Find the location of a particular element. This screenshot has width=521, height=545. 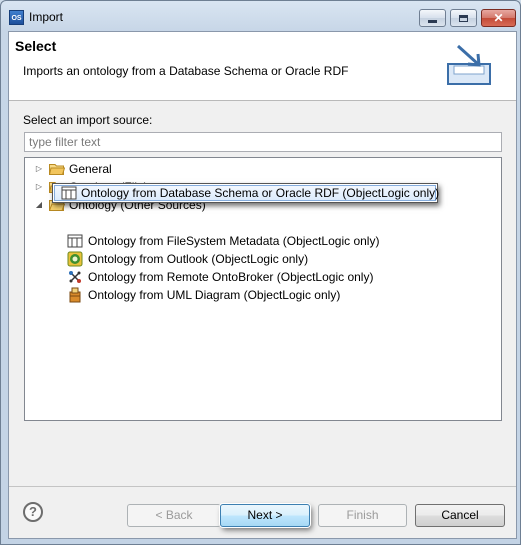

filesystem-icon is located at coordinates (75, 241).